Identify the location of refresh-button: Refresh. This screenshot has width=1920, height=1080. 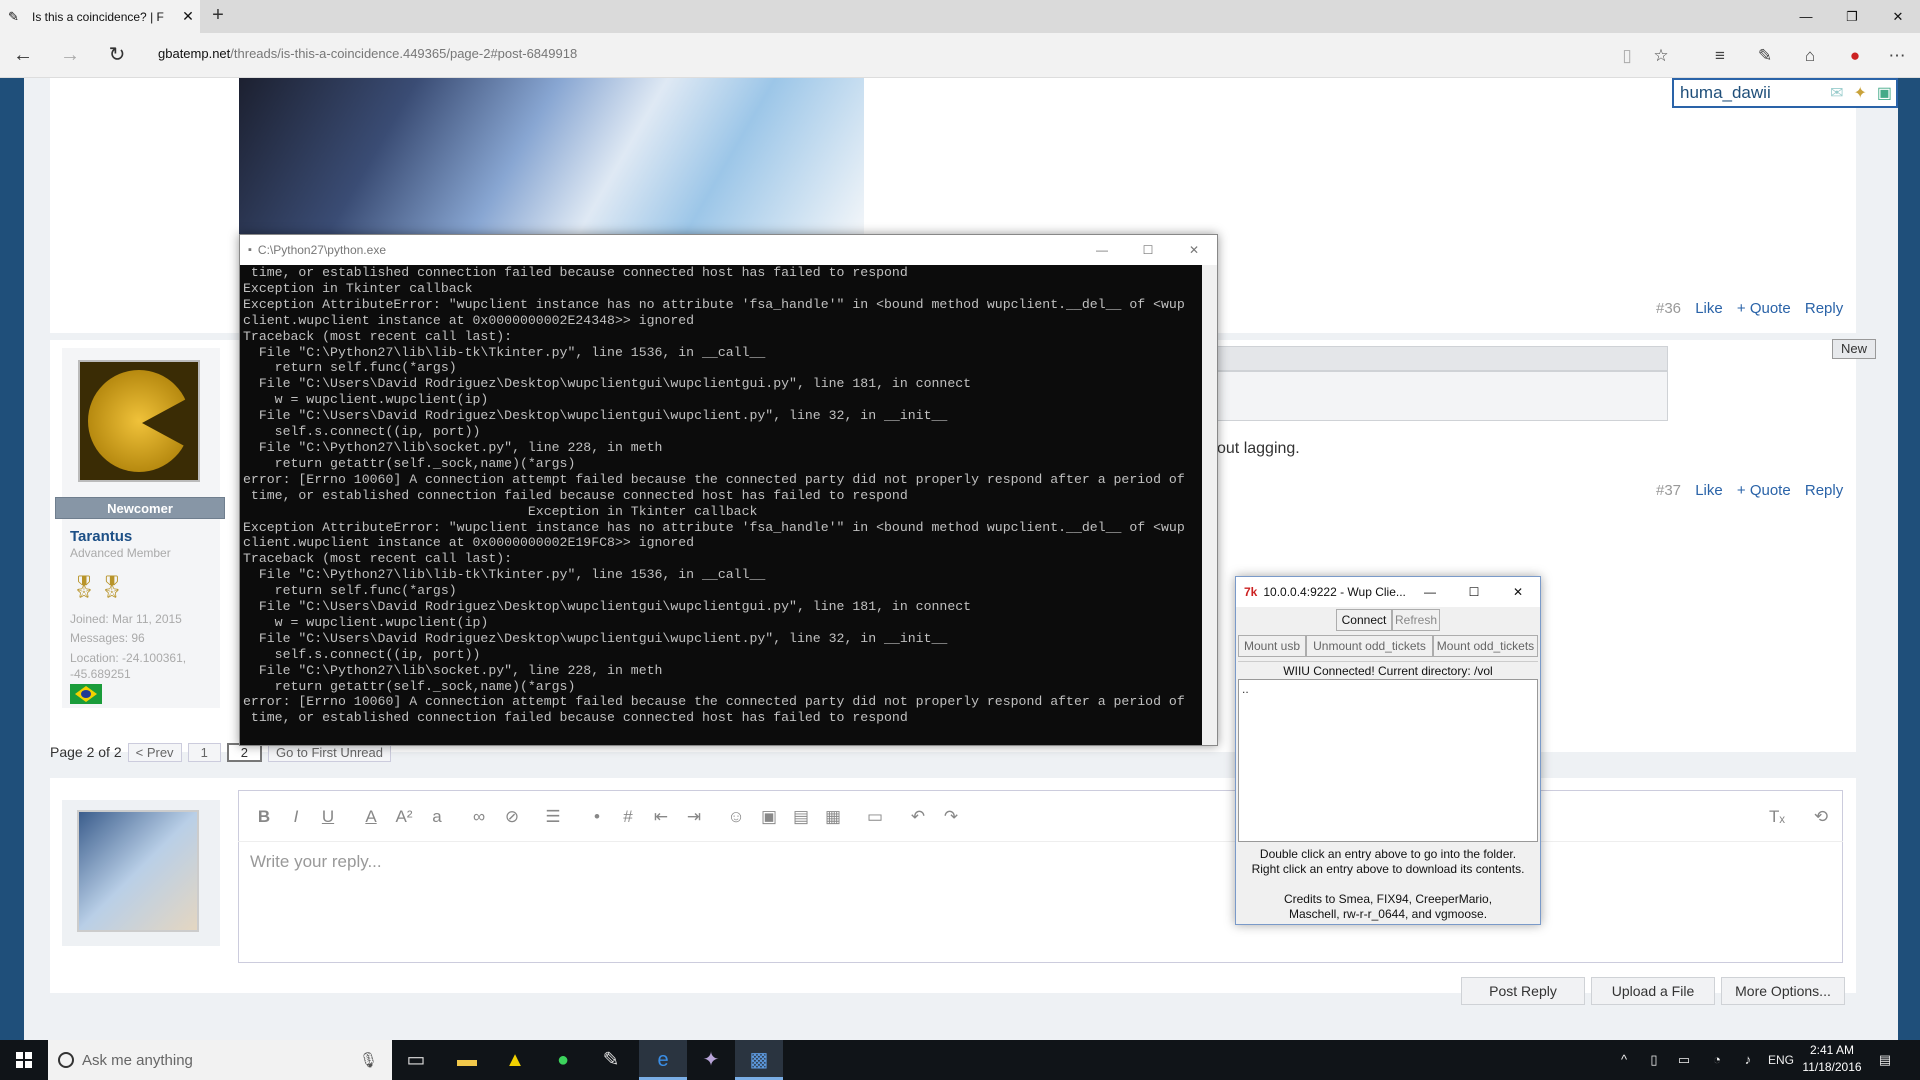
(1416, 620).